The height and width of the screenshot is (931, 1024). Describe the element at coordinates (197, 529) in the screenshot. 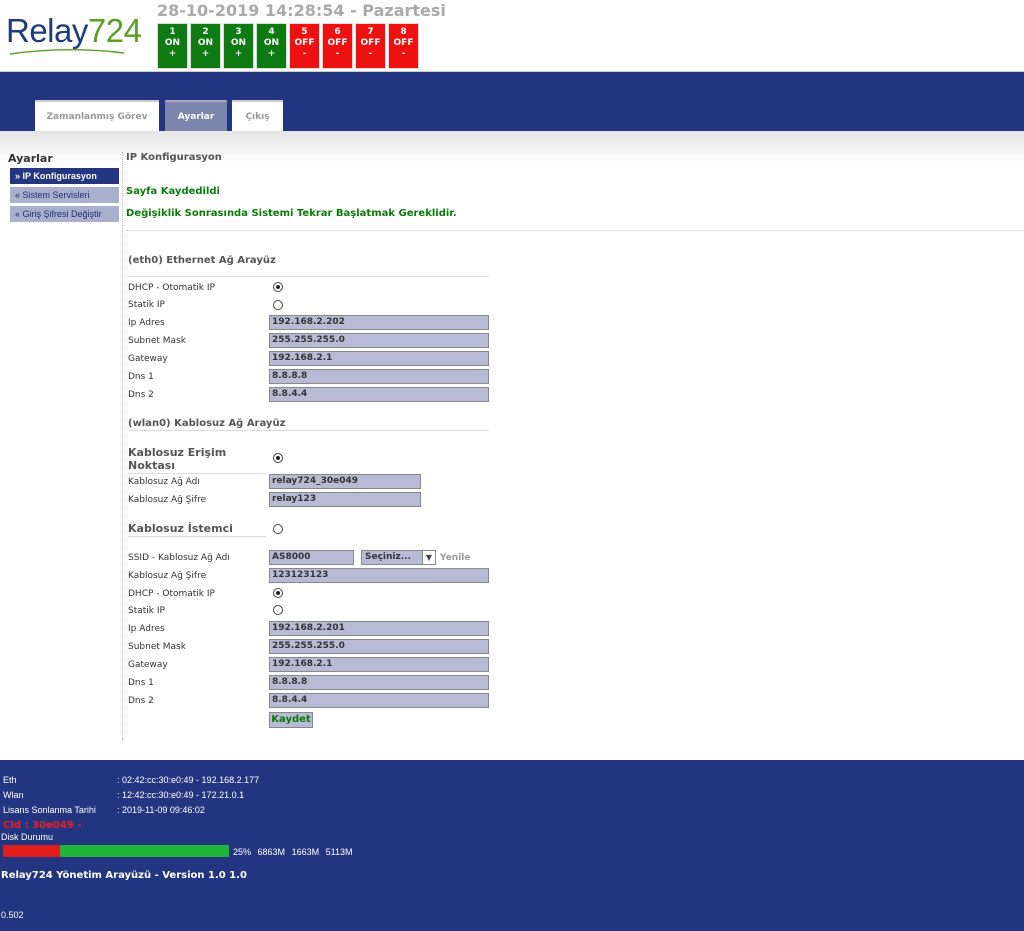

I see `client-section-title: Kablosuz İstemci` at that location.